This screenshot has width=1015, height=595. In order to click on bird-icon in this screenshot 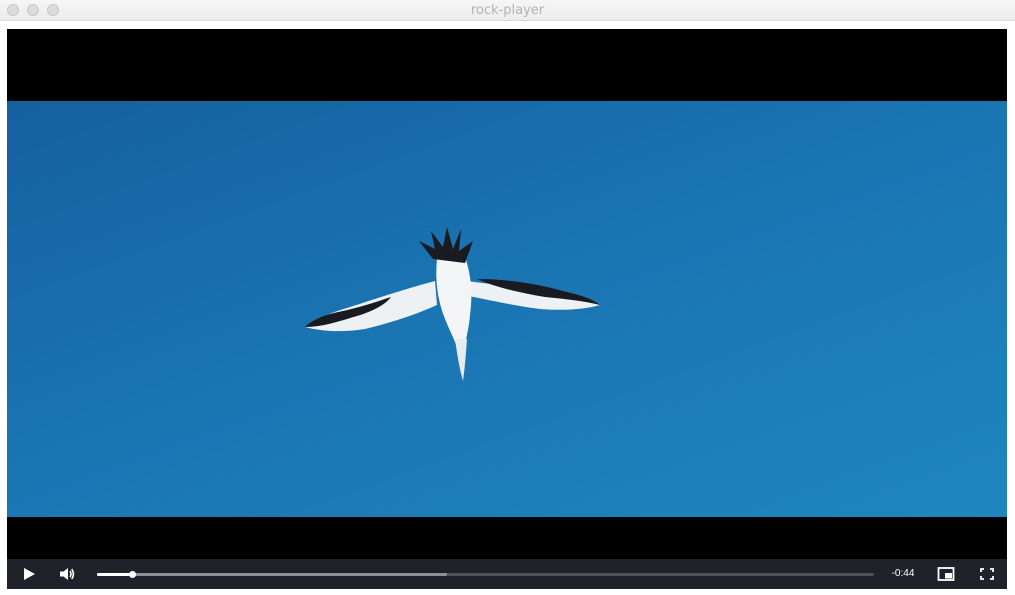, I will do `click(452, 304)`.